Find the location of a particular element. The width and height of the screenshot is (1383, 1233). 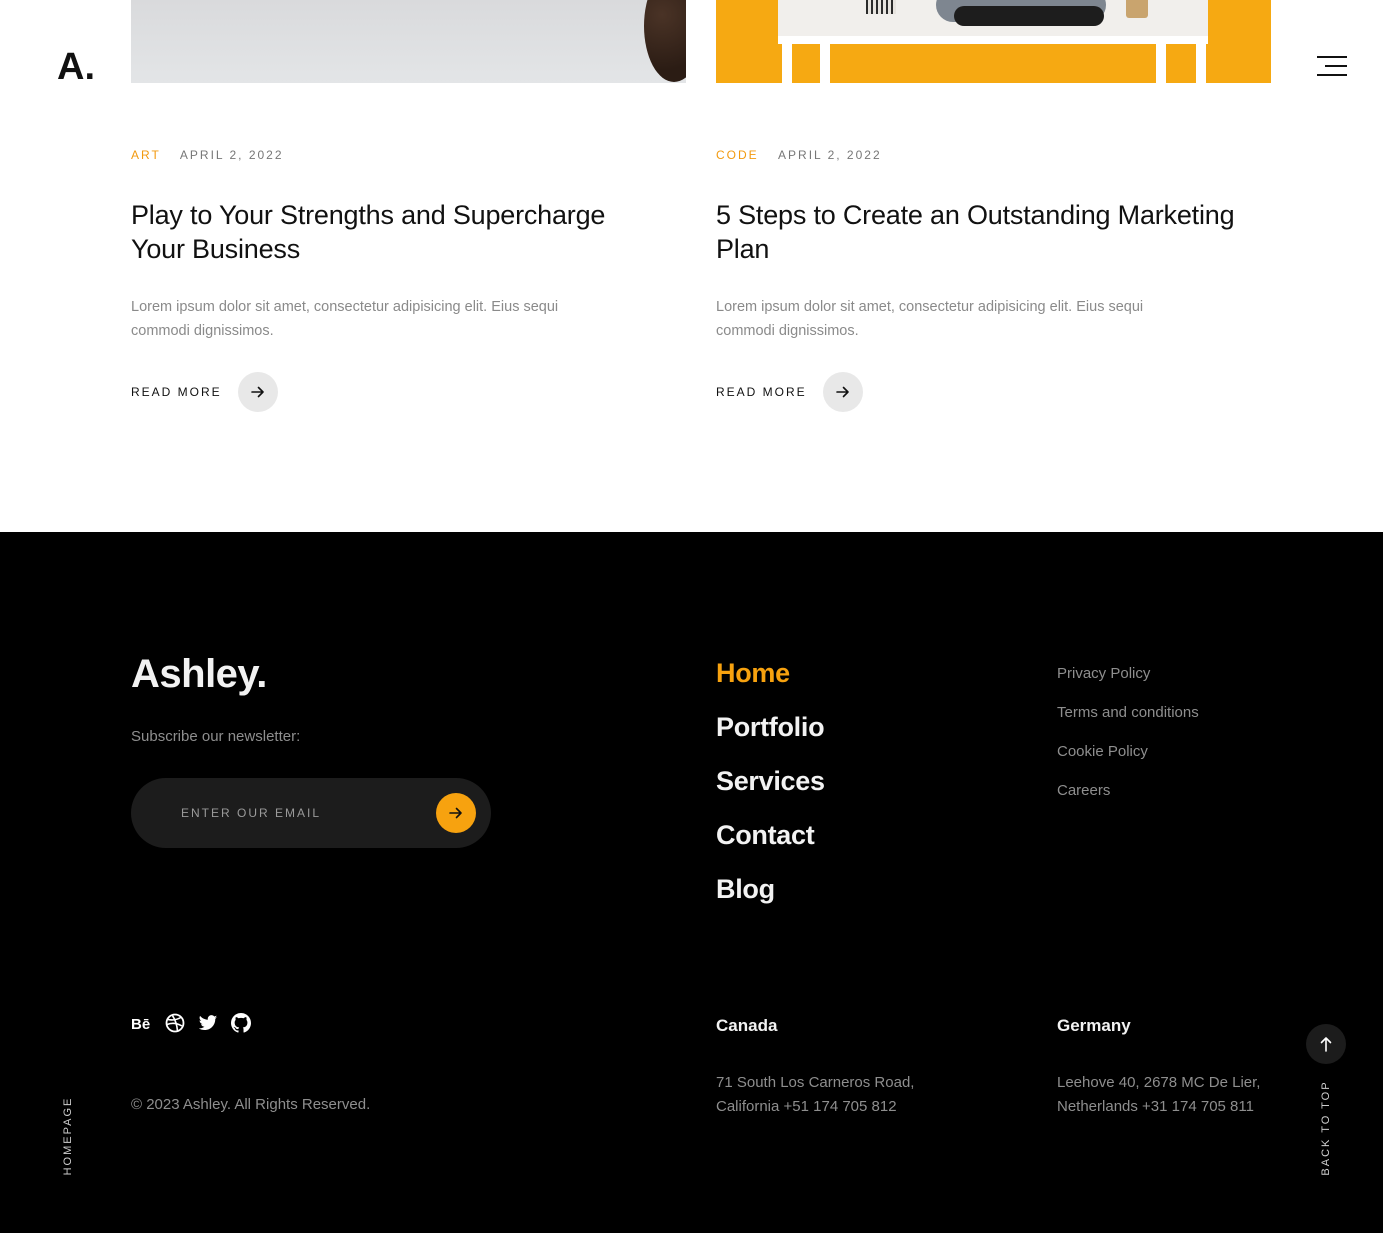

back-to-top-button is located at coordinates (1326, 1044).